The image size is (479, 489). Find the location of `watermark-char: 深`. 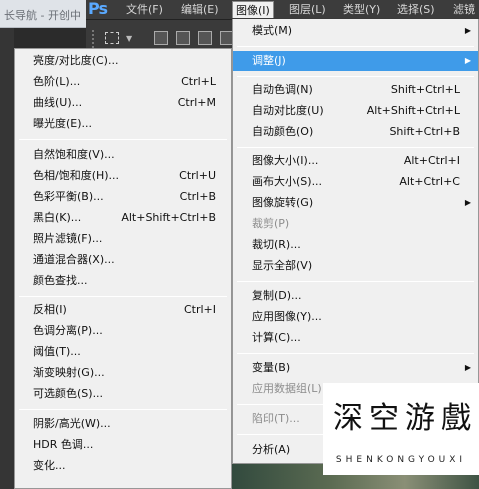

watermark-char: 深 is located at coordinates (348, 418).